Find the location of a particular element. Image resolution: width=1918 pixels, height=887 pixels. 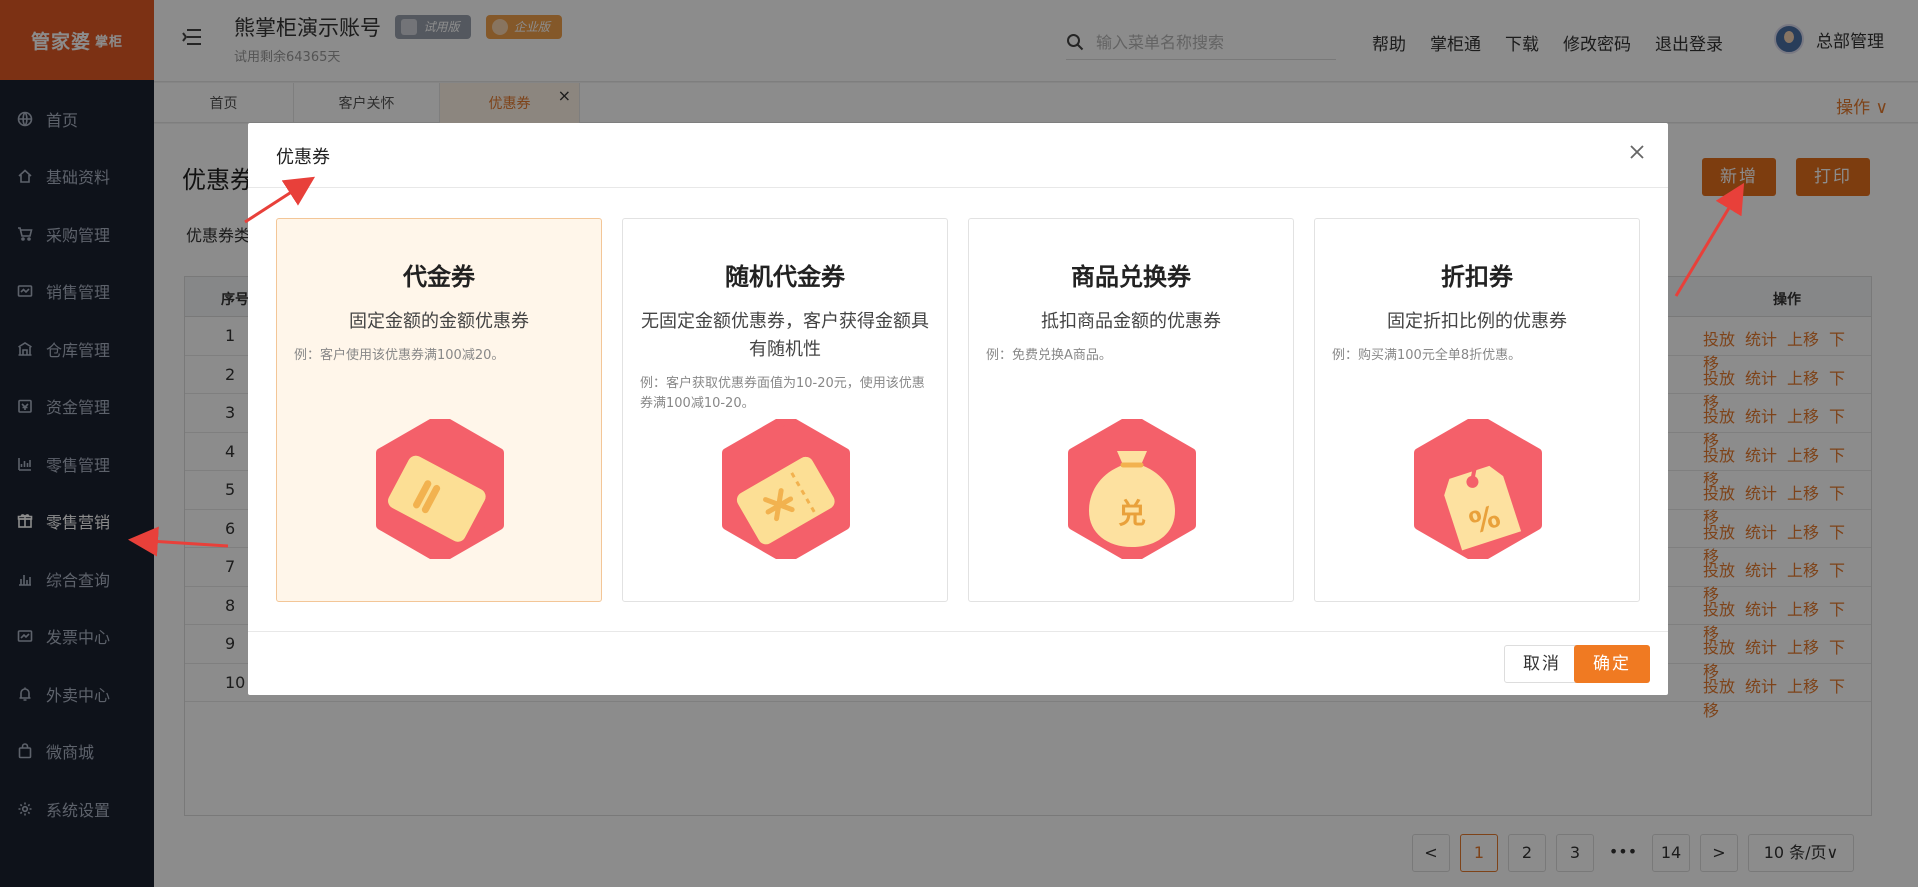

card-desc: 固定折扣比例的优惠券 is located at coordinates (1477, 321).